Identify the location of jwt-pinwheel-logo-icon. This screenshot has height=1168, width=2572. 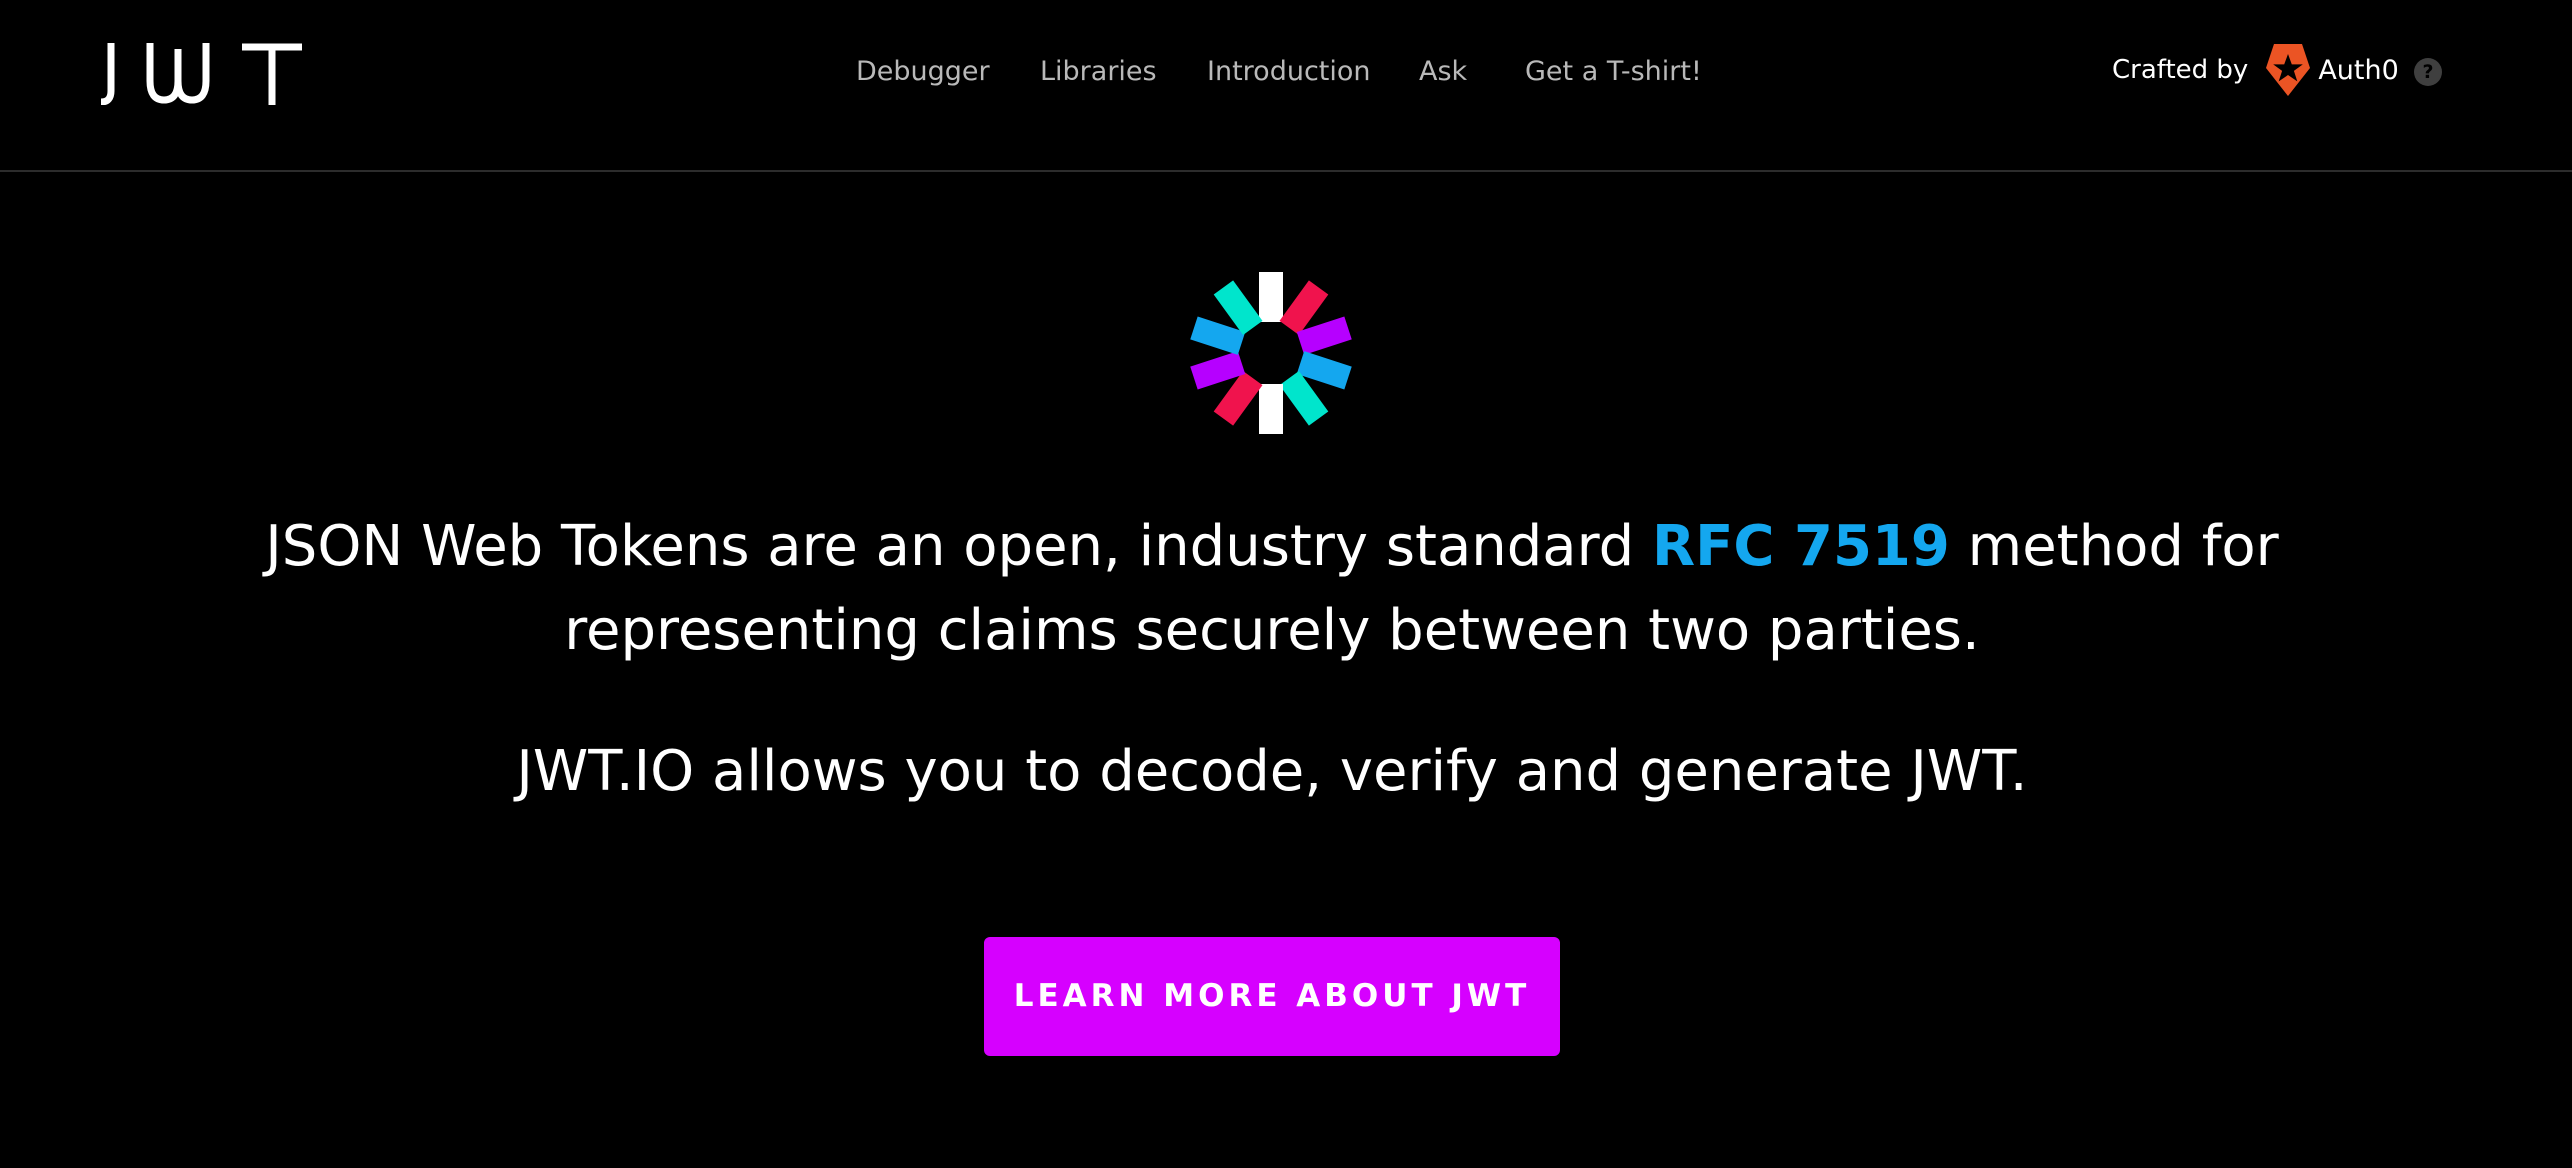
(1271, 353).